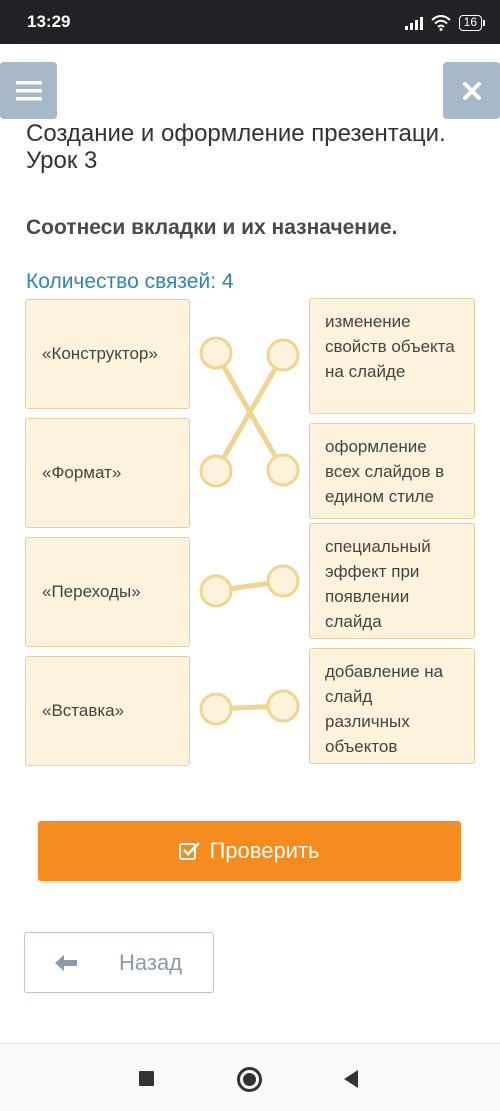 The width and height of the screenshot is (500, 1111). Describe the element at coordinates (392, 356) in the screenshot. I see `right-item-object-properties: изменение свойств объекта на слайде` at that location.